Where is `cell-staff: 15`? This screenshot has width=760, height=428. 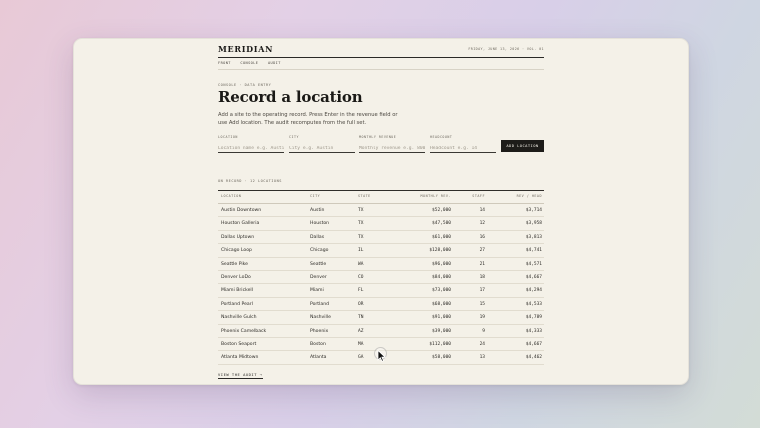 cell-staff: 15 is located at coordinates (482, 304).